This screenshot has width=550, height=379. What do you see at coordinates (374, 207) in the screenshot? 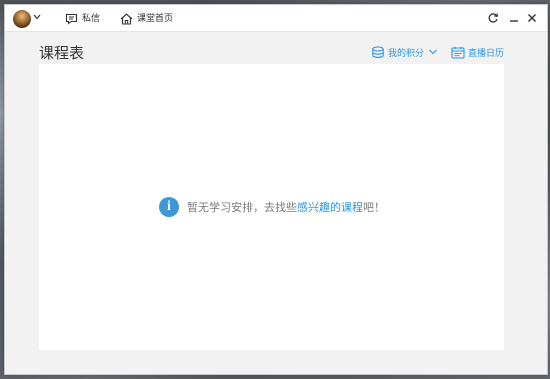
I see `empty-state-suffix: 吧！` at bounding box center [374, 207].